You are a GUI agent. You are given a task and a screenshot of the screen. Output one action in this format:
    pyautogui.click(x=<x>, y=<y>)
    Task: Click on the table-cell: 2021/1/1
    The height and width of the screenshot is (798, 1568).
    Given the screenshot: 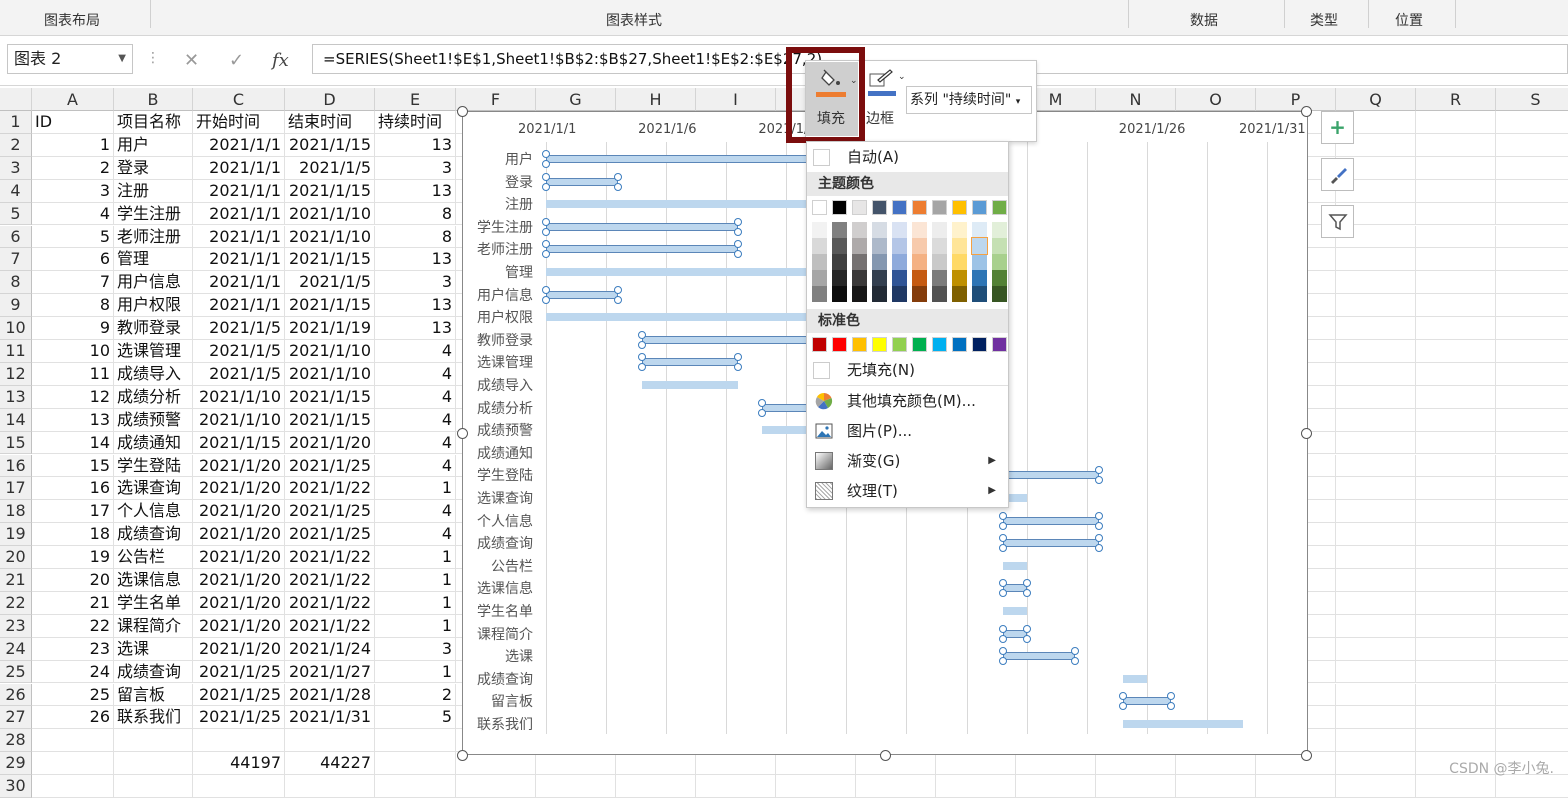 What is the action you would take?
    pyautogui.click(x=239, y=237)
    